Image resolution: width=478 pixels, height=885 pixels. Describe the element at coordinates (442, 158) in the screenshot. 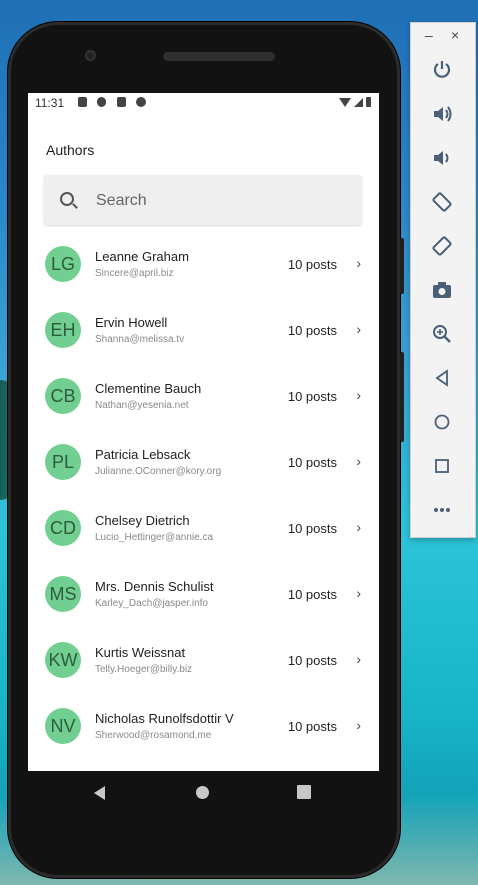

I see `volume-down-icon` at that location.